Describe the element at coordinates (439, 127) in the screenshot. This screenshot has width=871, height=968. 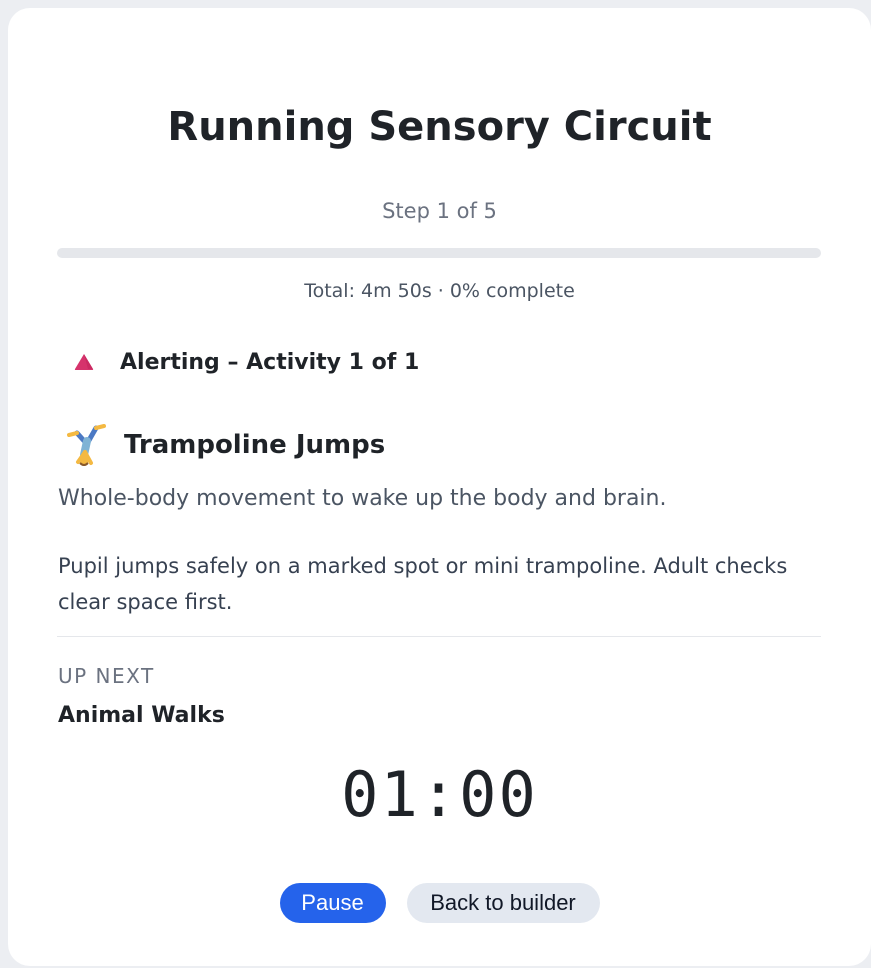
I see `page-title: Running Sensory Circuit` at that location.